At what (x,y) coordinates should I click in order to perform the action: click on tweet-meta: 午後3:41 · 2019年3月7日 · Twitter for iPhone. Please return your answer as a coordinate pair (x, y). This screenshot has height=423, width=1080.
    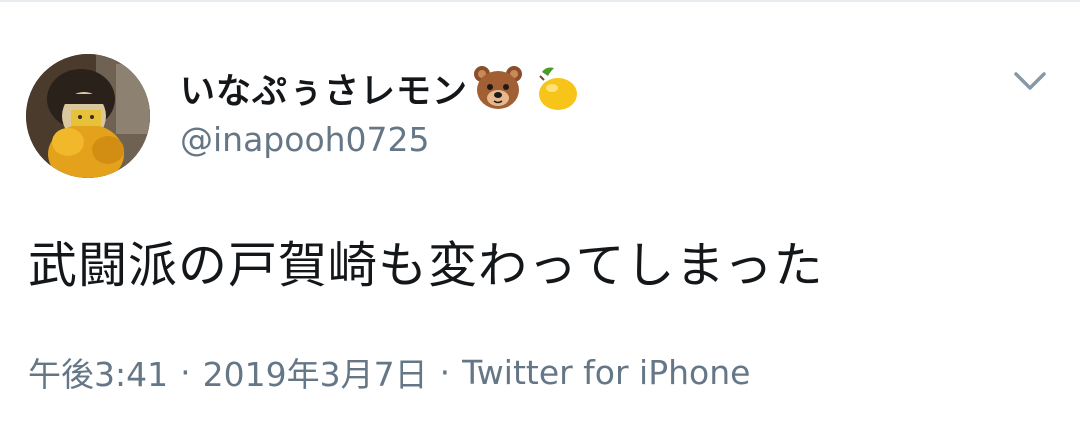
    Looking at the image, I should click on (389, 372).